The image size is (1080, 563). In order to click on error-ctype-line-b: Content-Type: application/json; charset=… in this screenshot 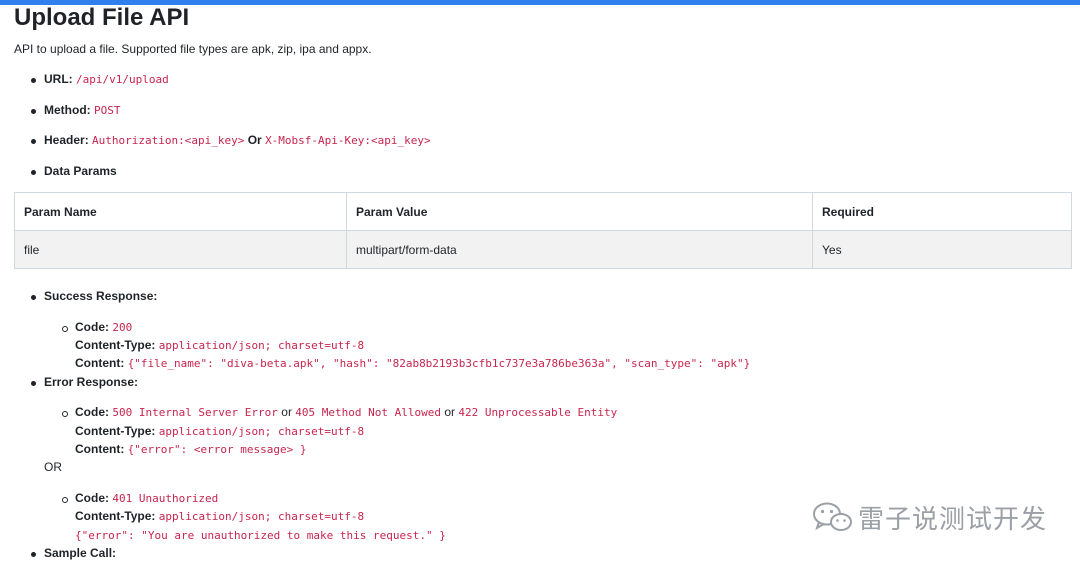, I will do `click(219, 516)`.